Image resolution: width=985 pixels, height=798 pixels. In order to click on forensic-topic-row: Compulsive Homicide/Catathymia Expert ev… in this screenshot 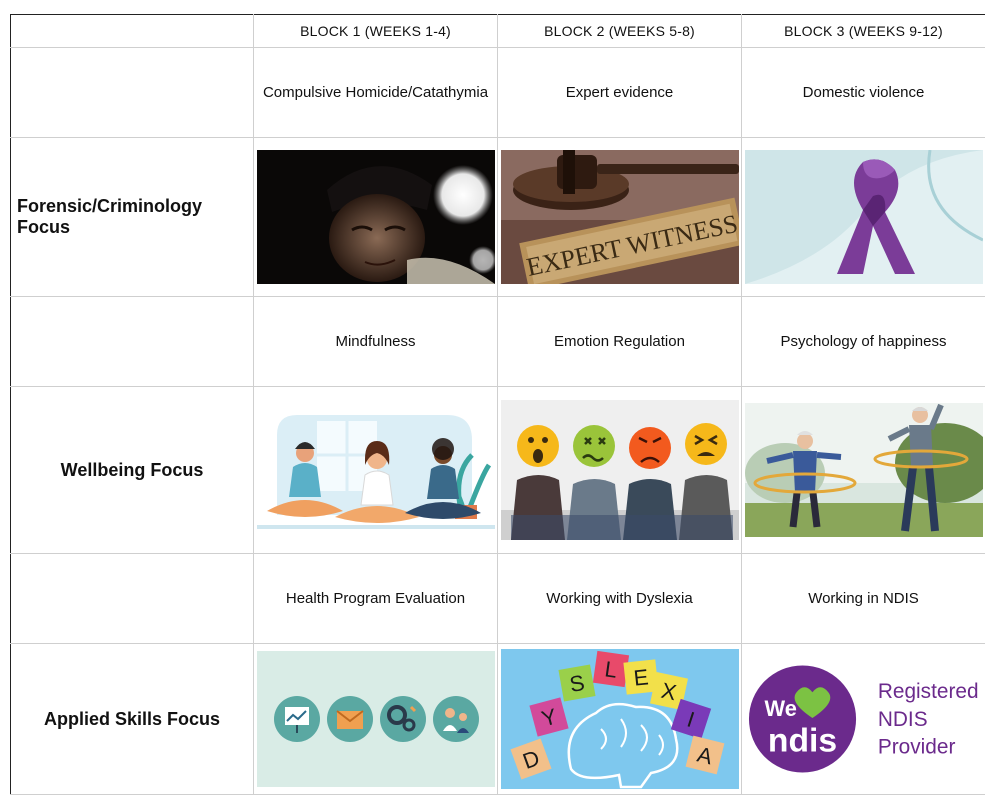, I will do `click(497, 92)`.